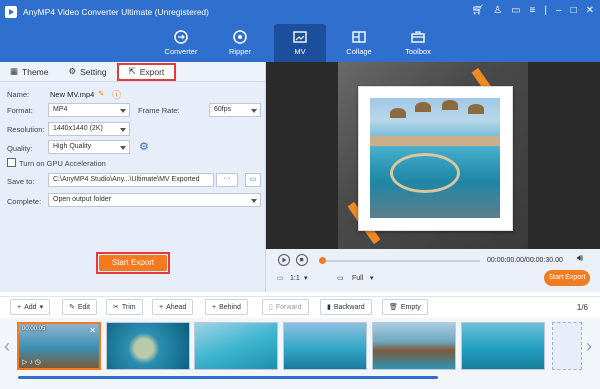 The width and height of the screenshot is (600, 389). Describe the element at coordinates (30, 307) in the screenshot. I see `add-button: + Add ▾` at that location.